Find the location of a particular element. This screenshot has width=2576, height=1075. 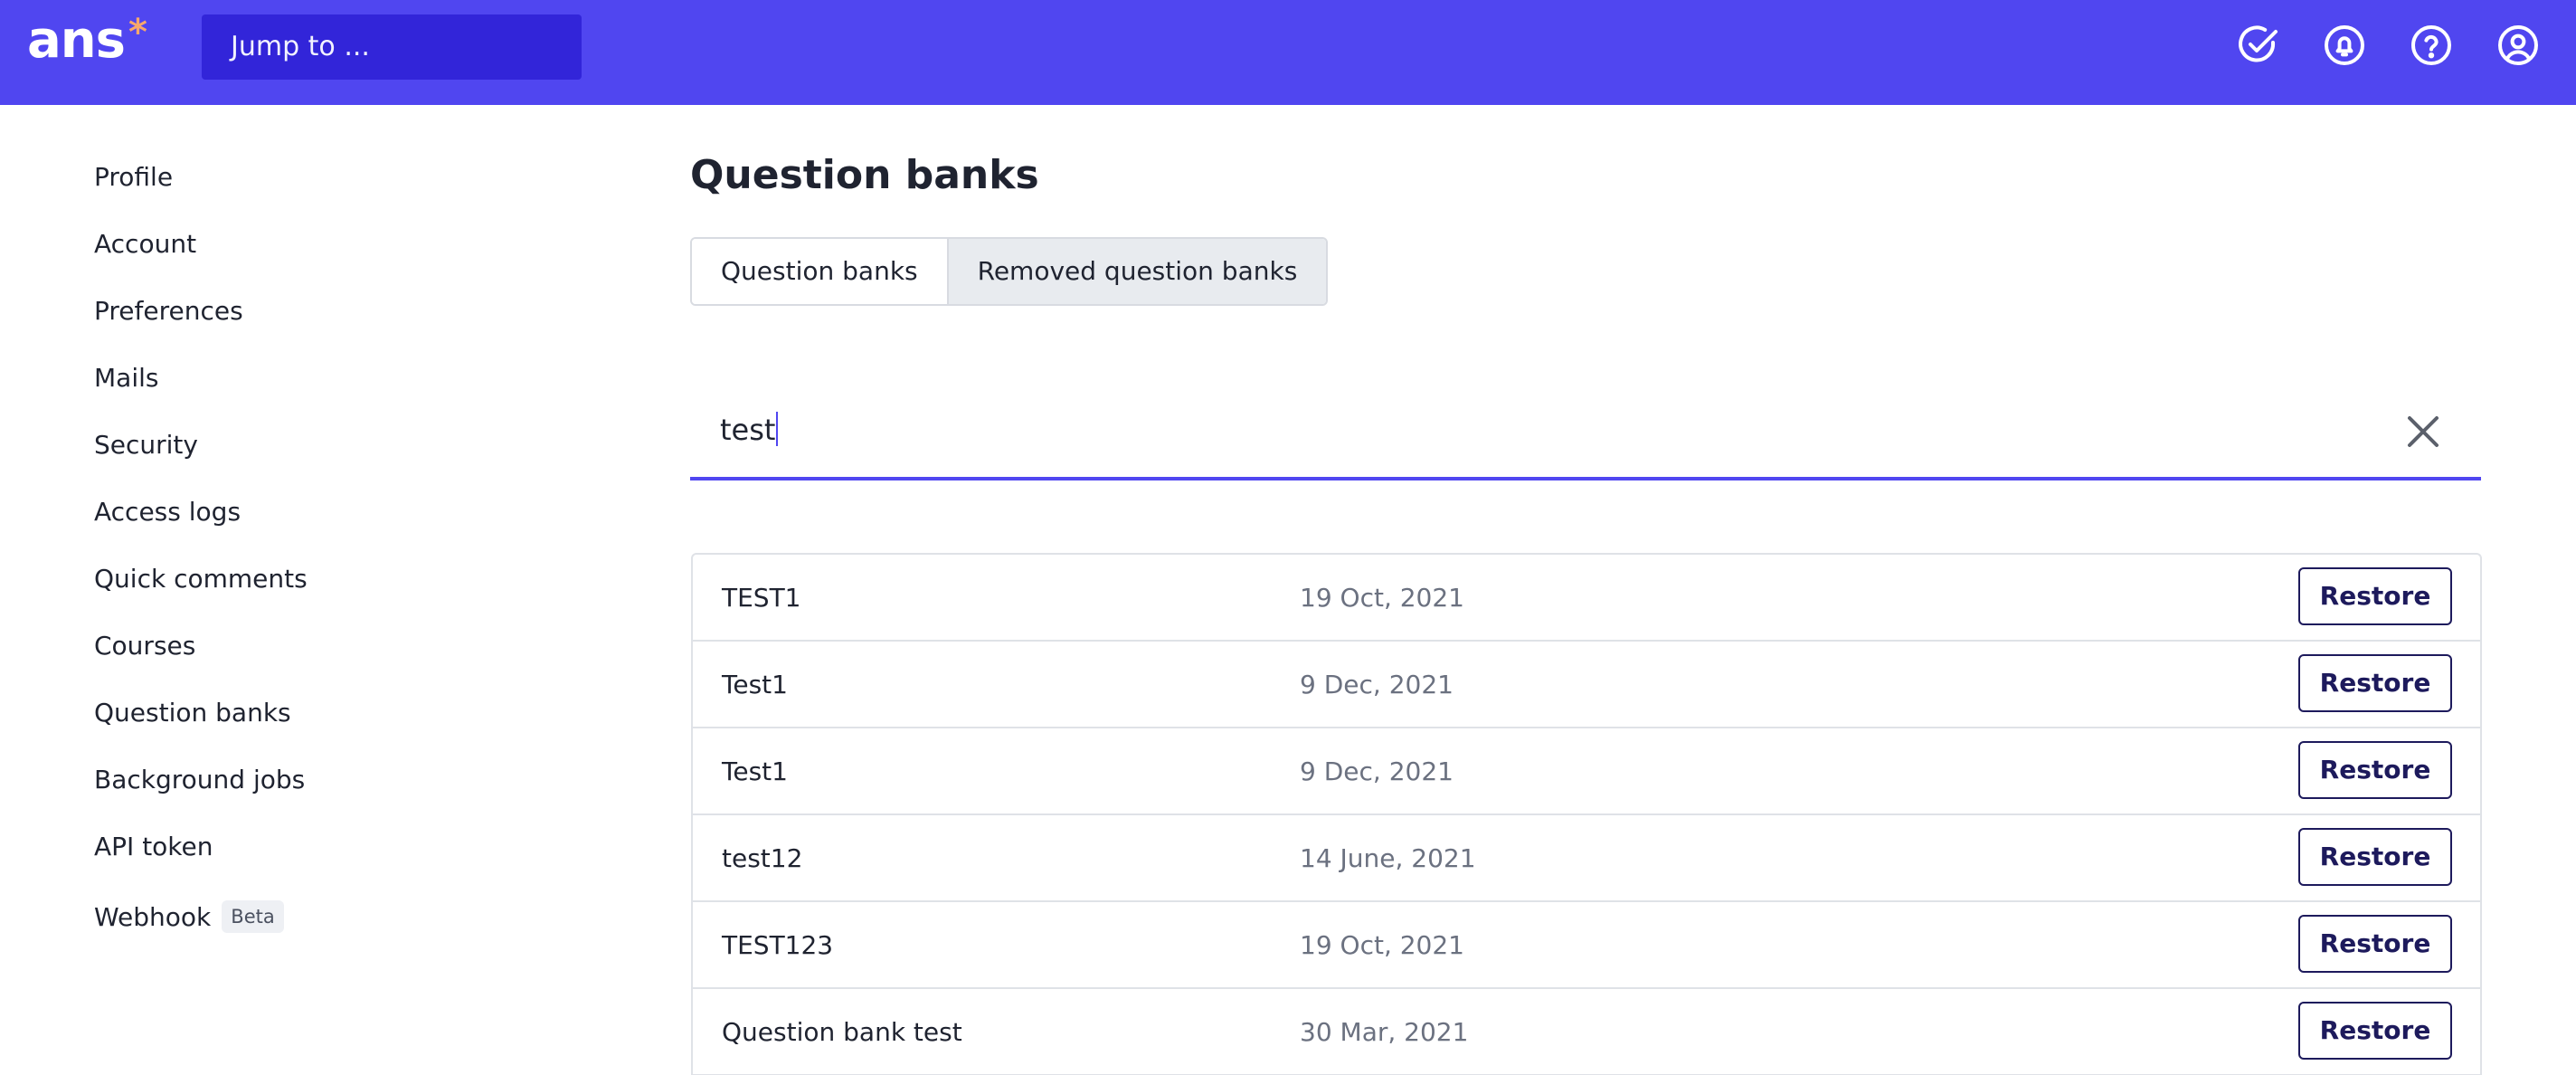

logo: ans * is located at coordinates (87, 44).